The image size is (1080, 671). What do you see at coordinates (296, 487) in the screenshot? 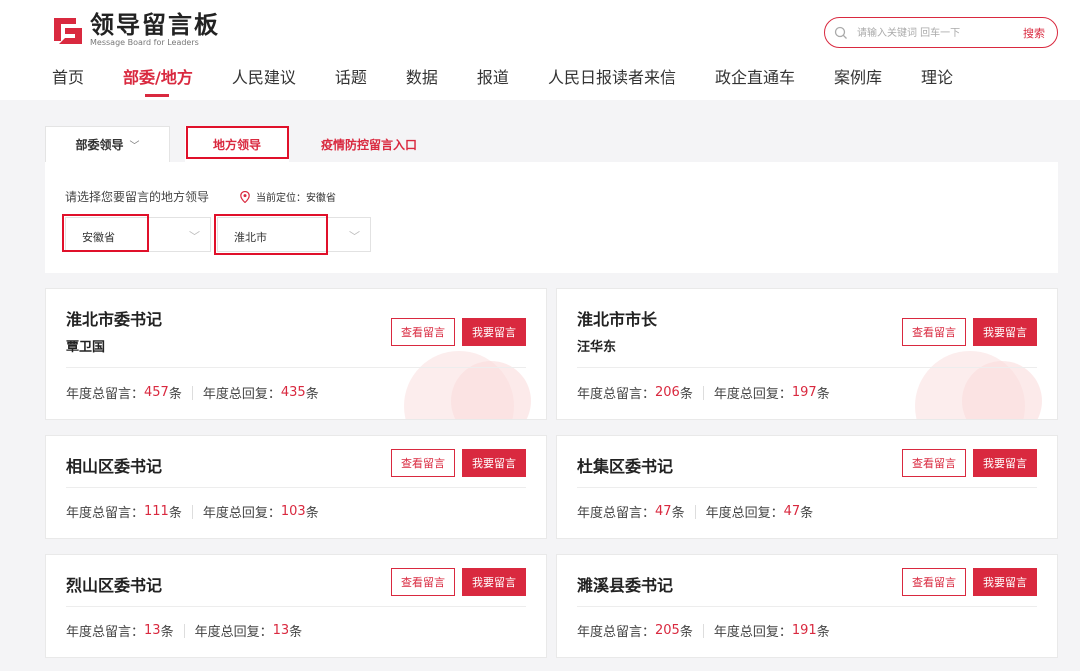
I see `leader-card: 相山区委书记 查看留言 我要留言 年度总留言： 111 条 年度总回复： 103 条` at bounding box center [296, 487].